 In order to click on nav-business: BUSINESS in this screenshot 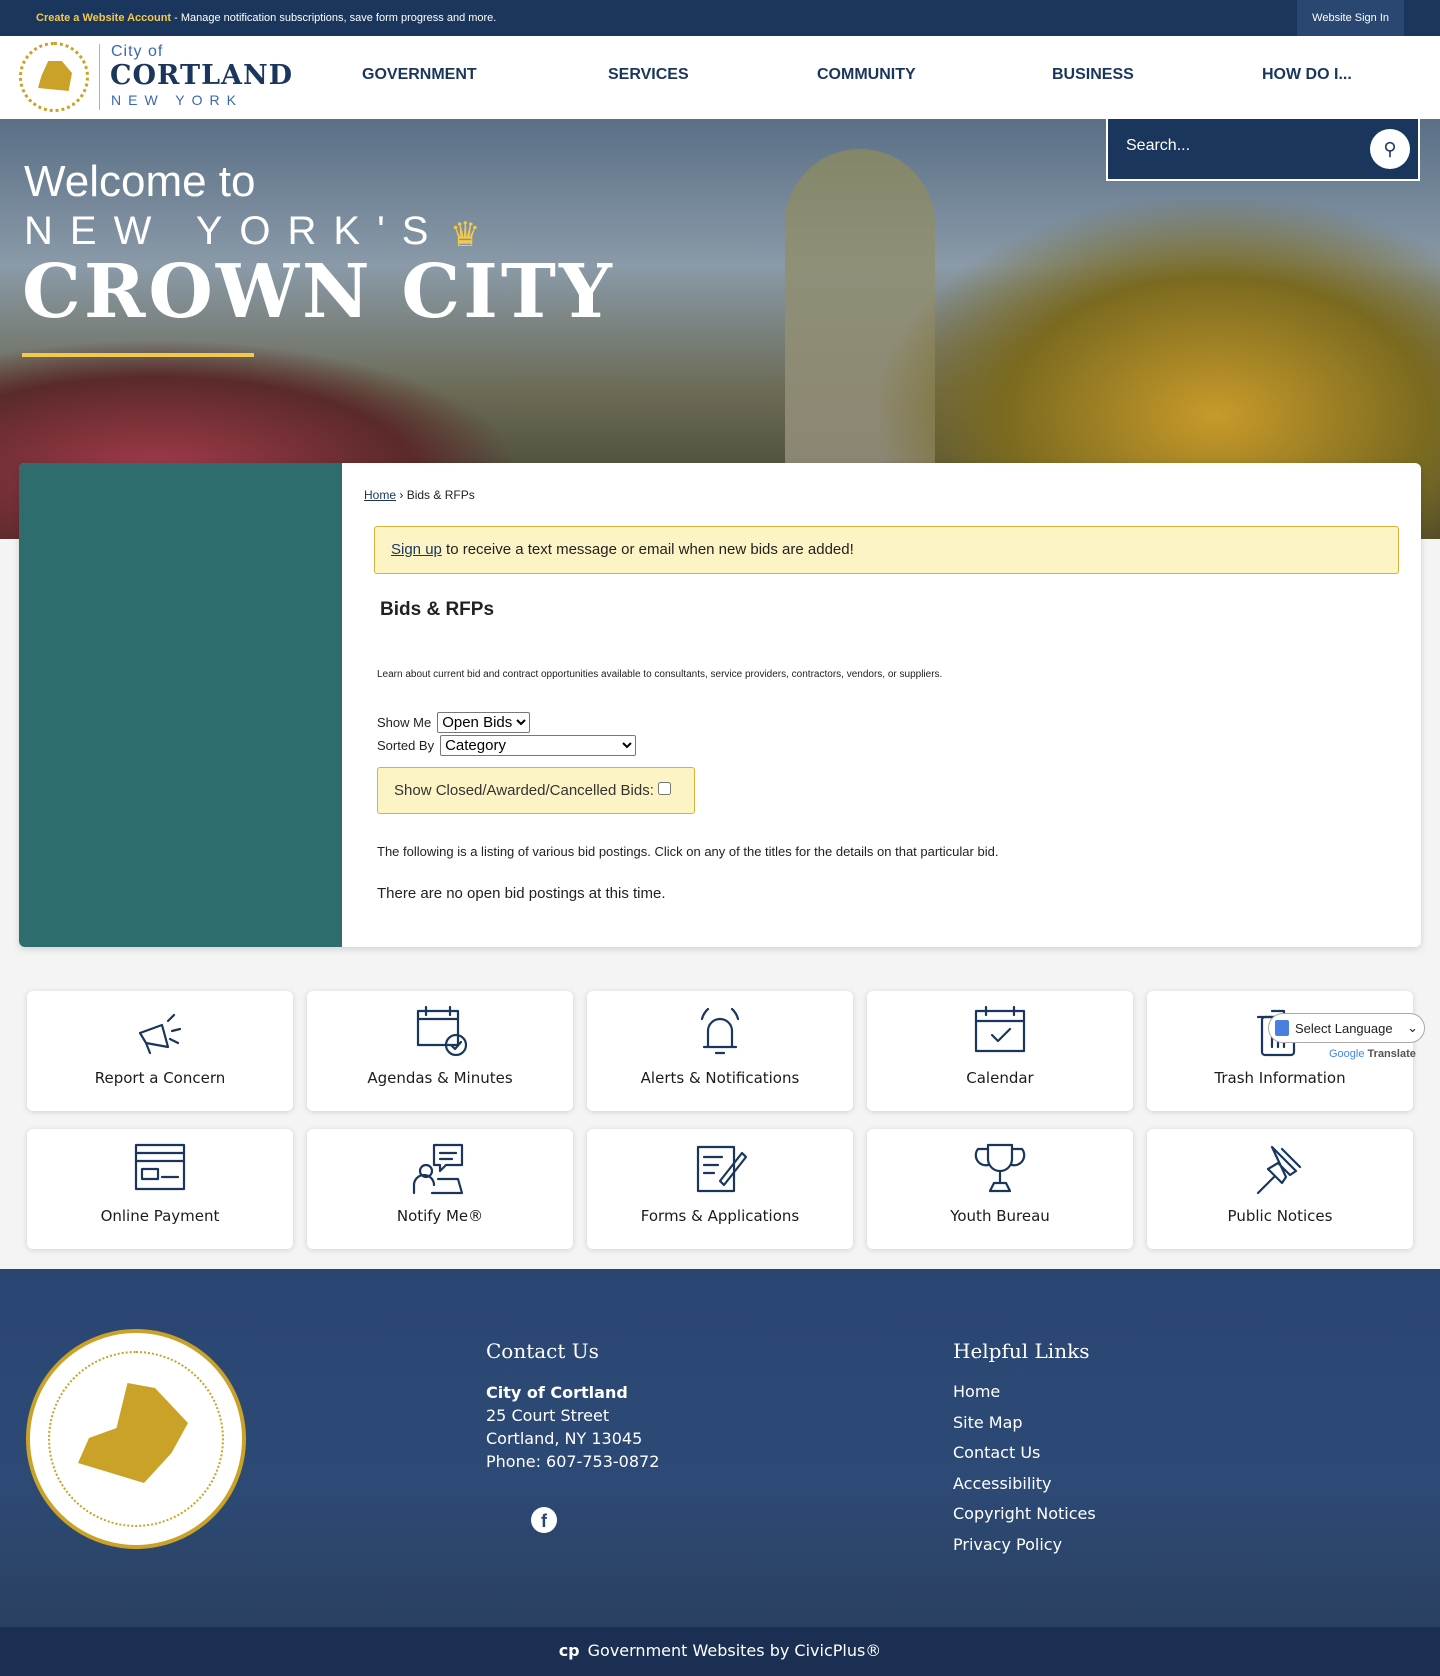, I will do `click(1093, 75)`.